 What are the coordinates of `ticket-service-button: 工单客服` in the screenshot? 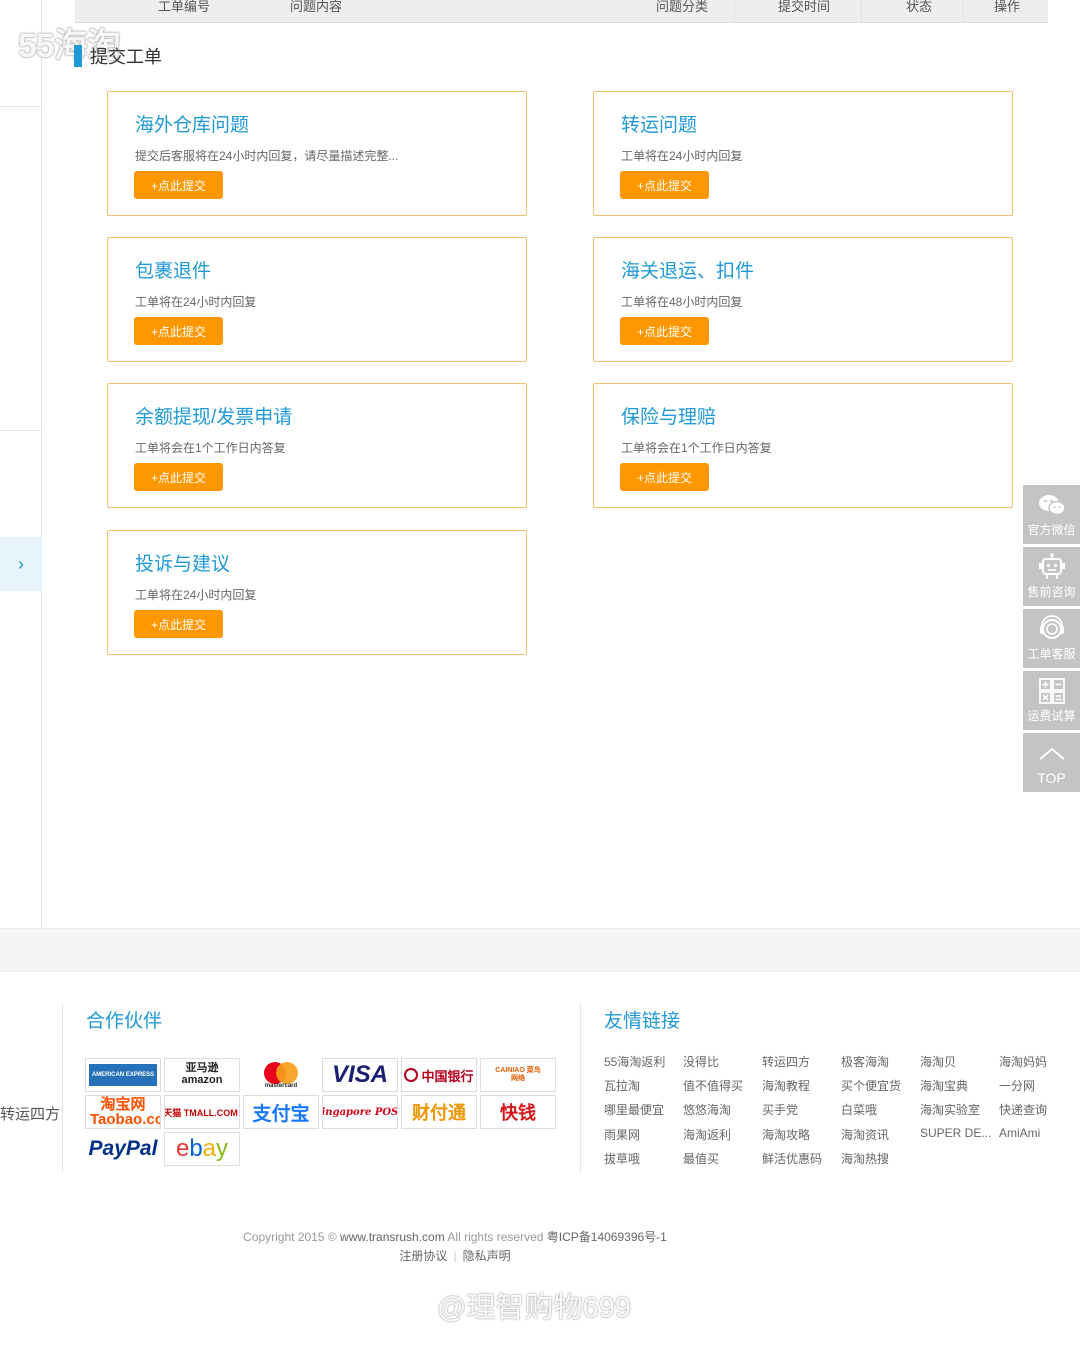 It's located at (1051, 638).